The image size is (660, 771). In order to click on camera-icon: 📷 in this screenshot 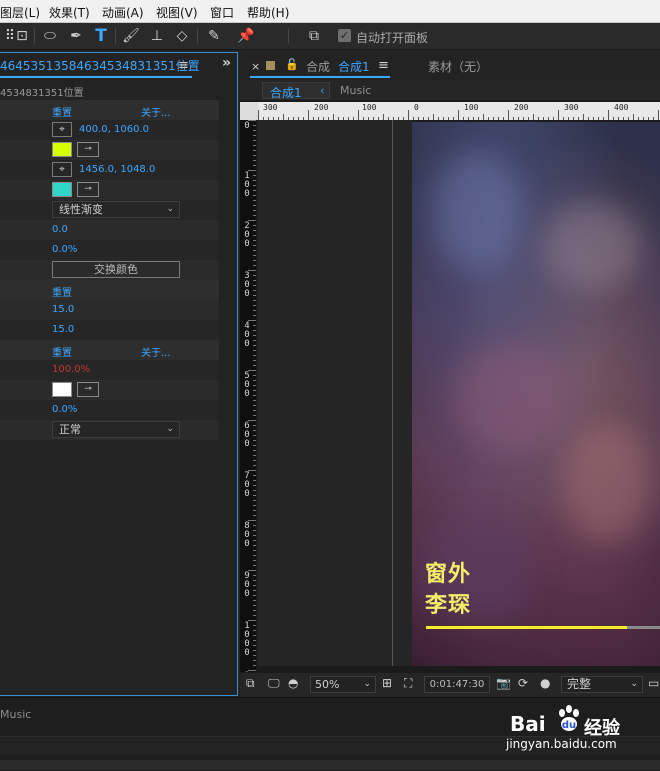, I will do `click(503, 683)`.